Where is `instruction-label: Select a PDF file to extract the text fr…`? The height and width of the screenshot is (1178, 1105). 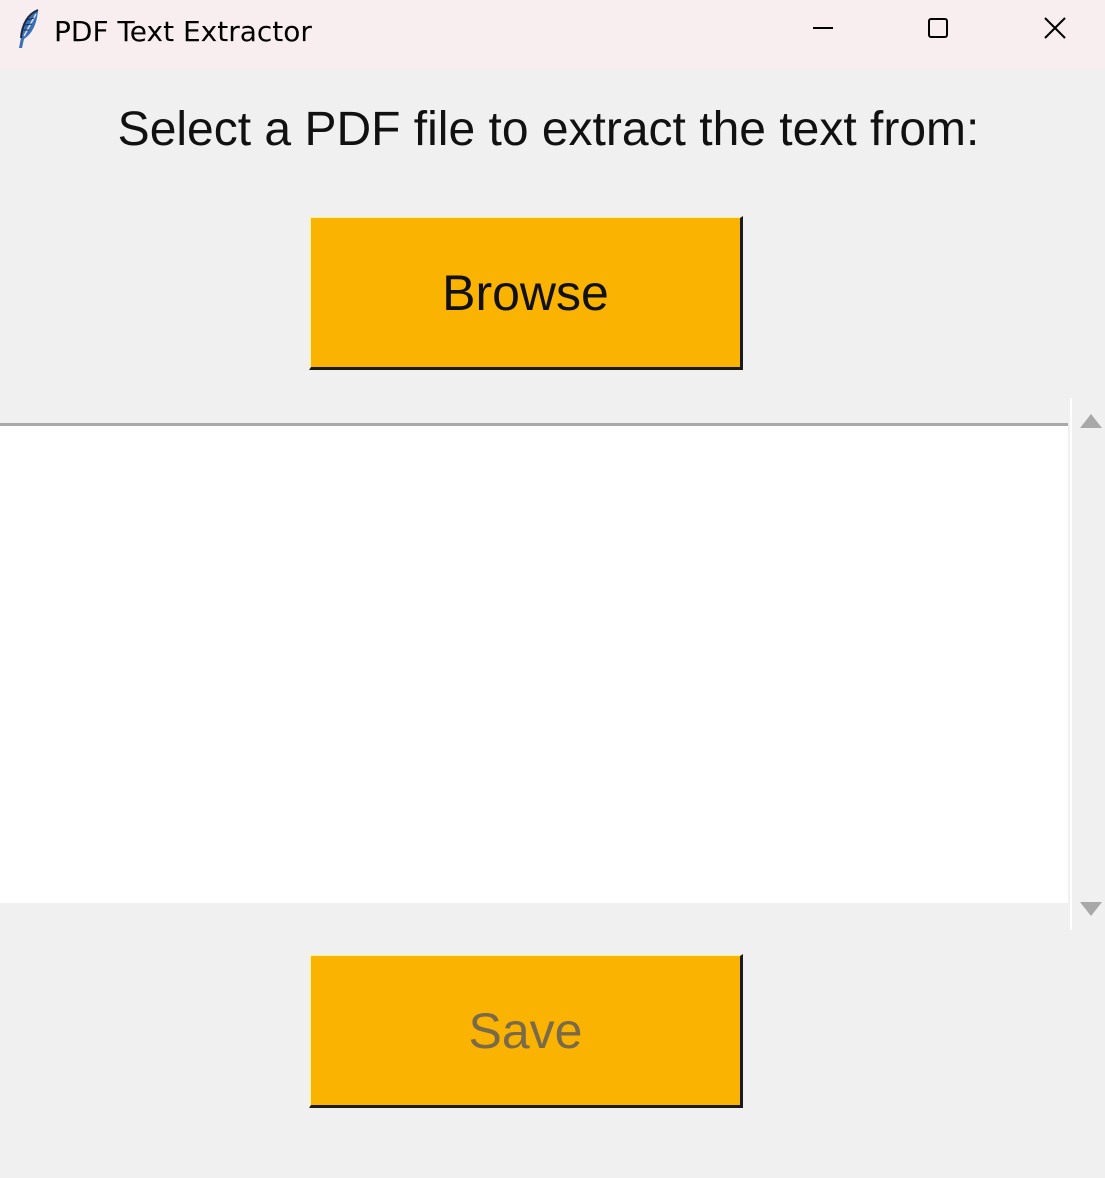 instruction-label: Select a PDF file to extract the text fr… is located at coordinates (548, 129).